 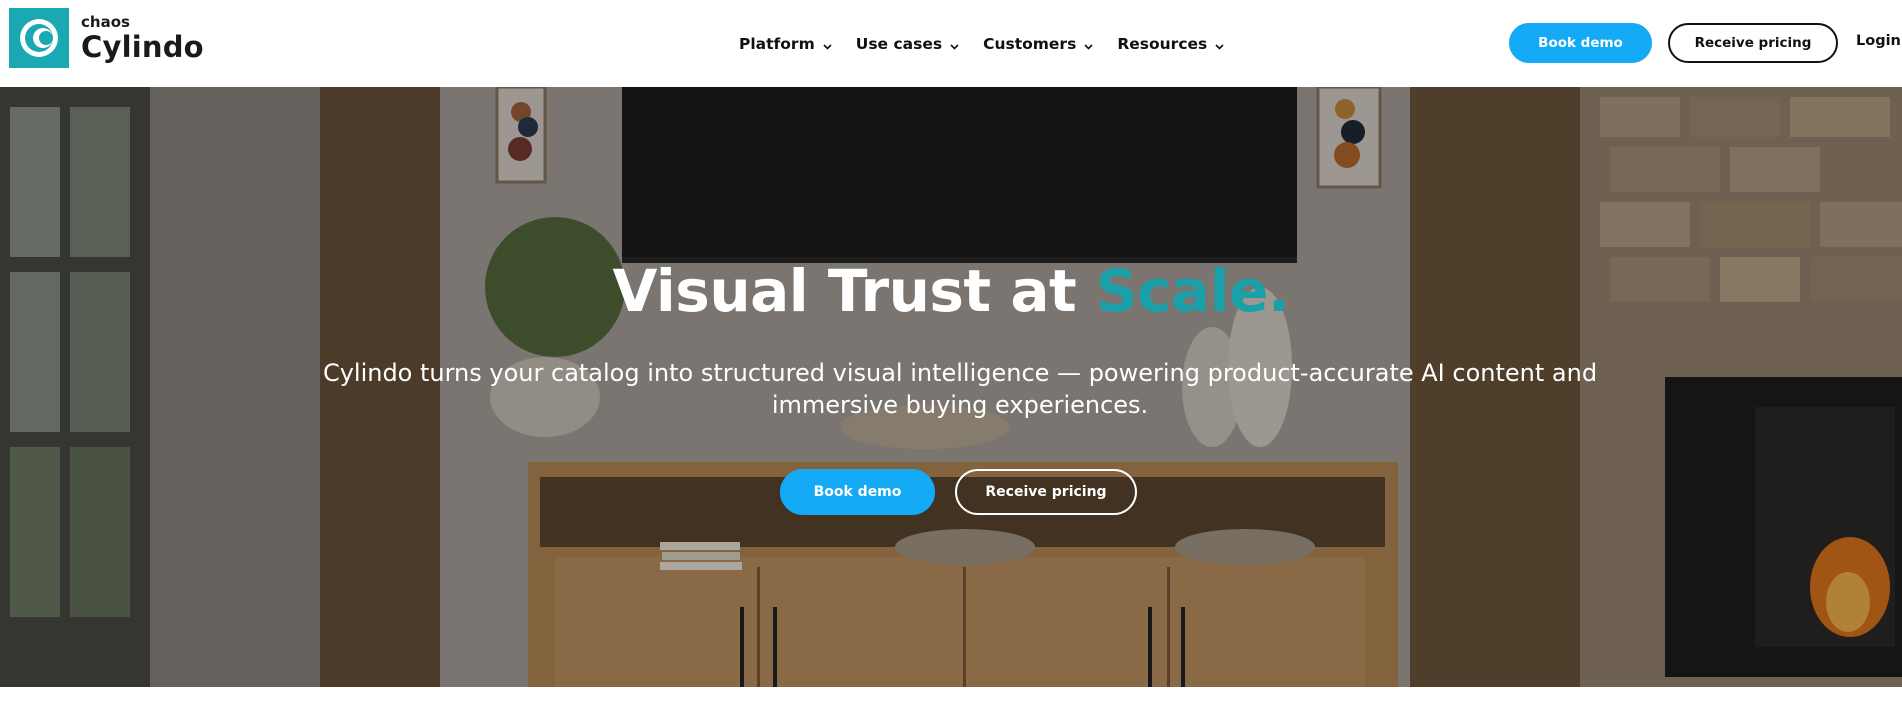 What do you see at coordinates (1753, 43) in the screenshot?
I see `header-receive-pricing-button: Receive pricing` at bounding box center [1753, 43].